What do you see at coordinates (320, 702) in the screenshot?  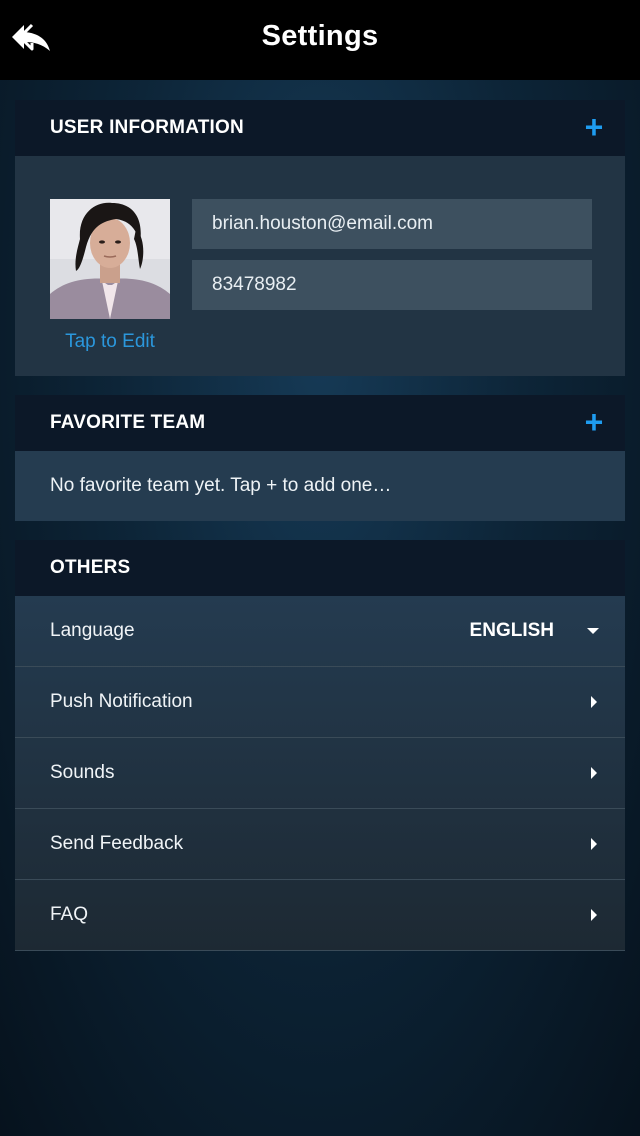 I see `push-notification-row: Push Notification` at bounding box center [320, 702].